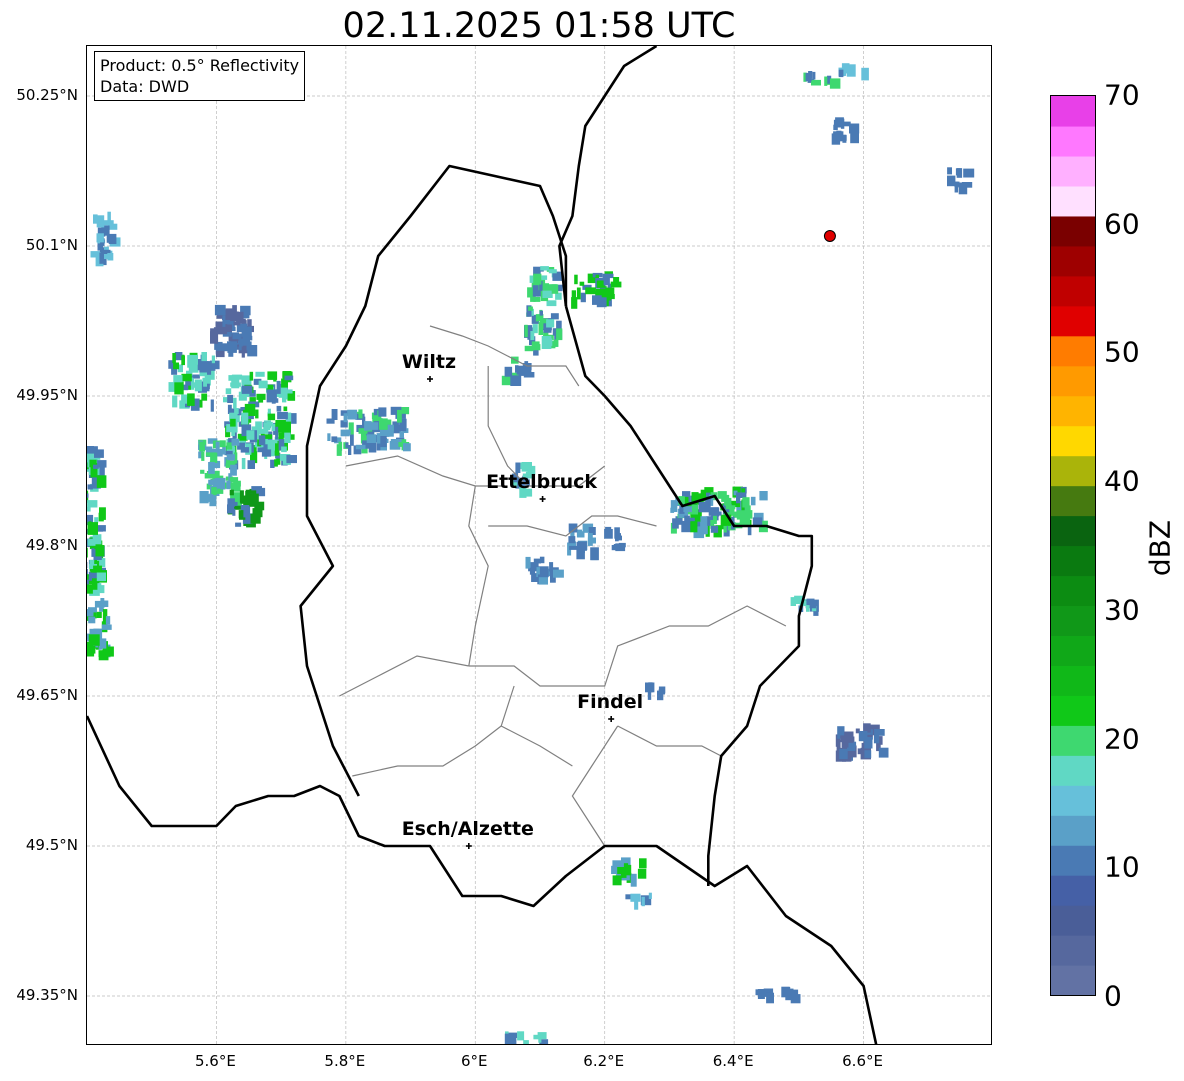 The image size is (1184, 1081). I want to click on map-title: 02.11.2025 01:58 UTC, so click(539, 26).